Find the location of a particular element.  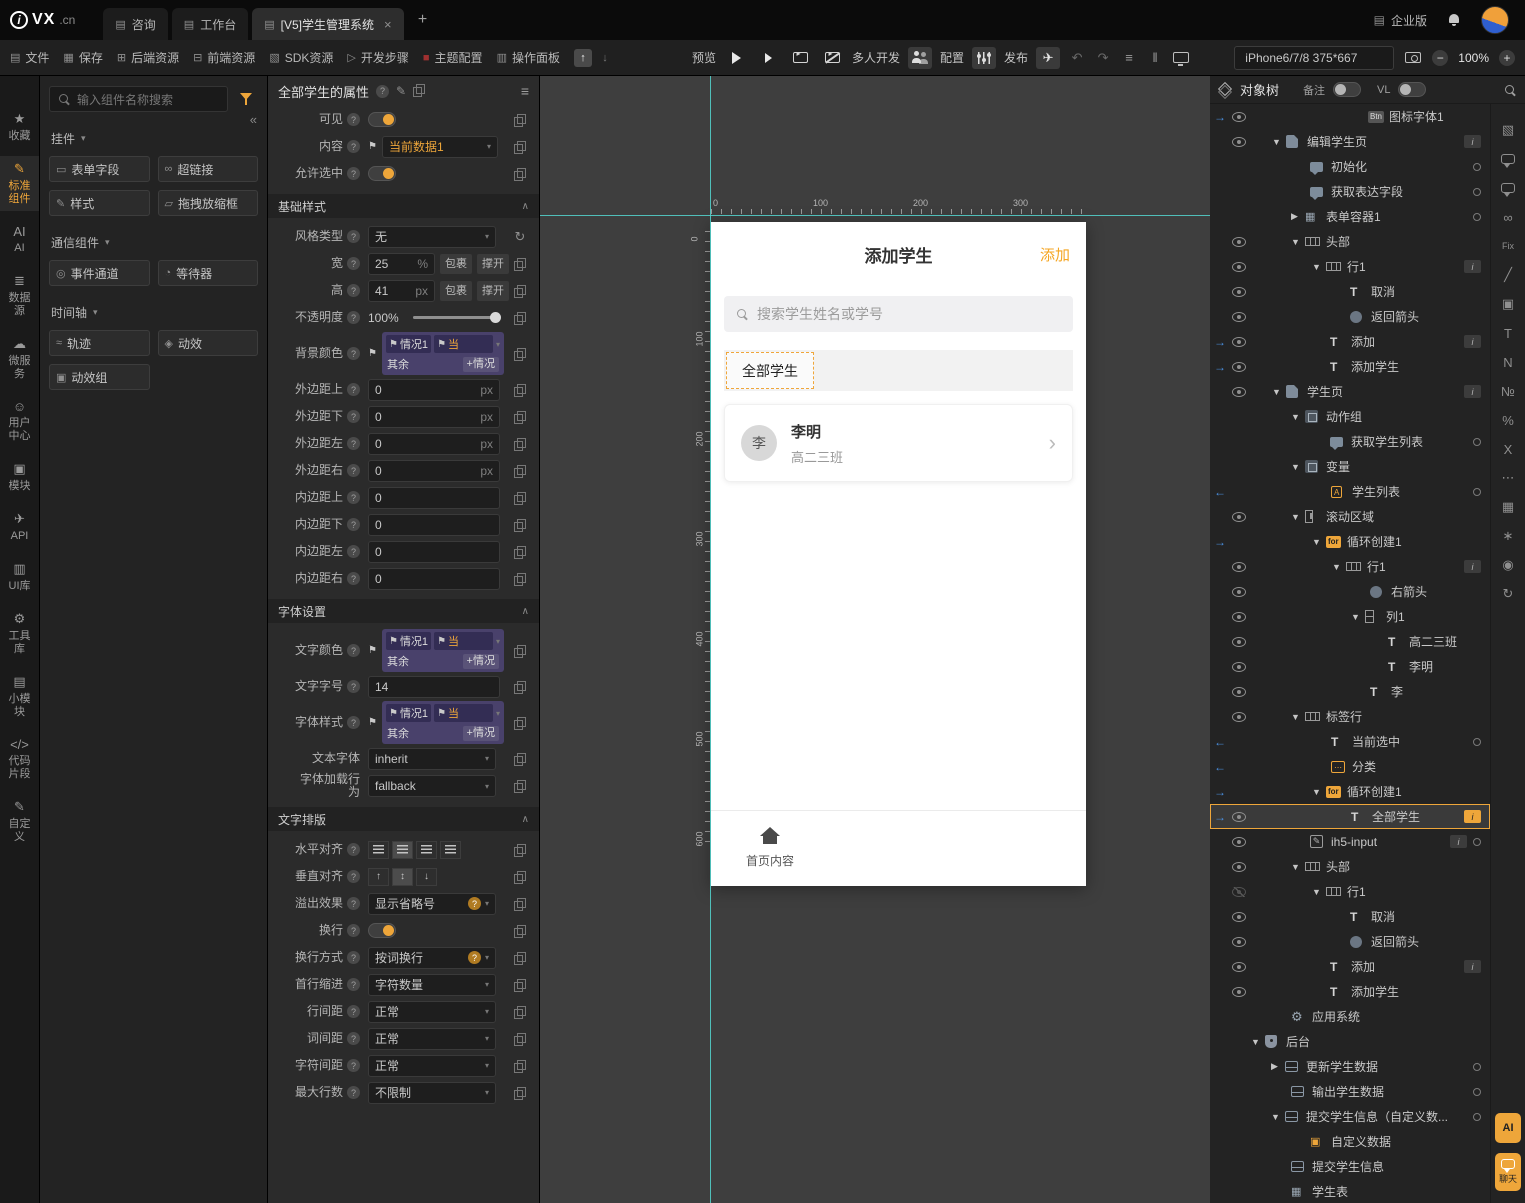

tree-node: ✎ ih5-input i is located at coordinates (1350, 841).